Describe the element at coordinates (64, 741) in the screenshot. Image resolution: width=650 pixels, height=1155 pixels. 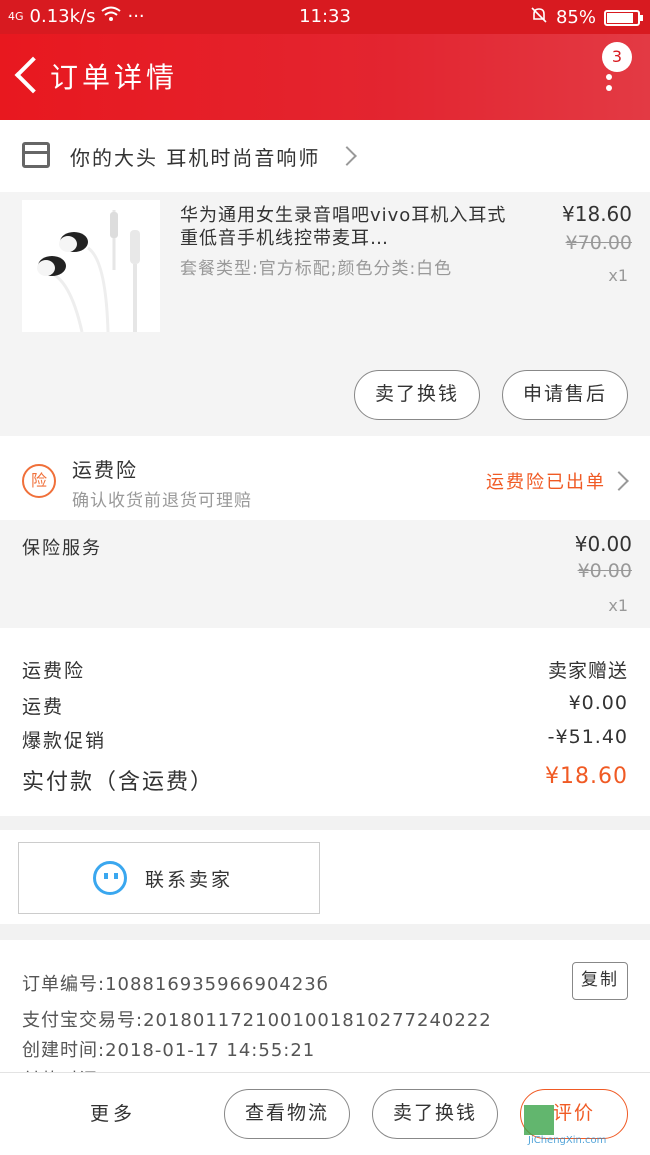
I see `summary-label: 爆款促销` at that location.